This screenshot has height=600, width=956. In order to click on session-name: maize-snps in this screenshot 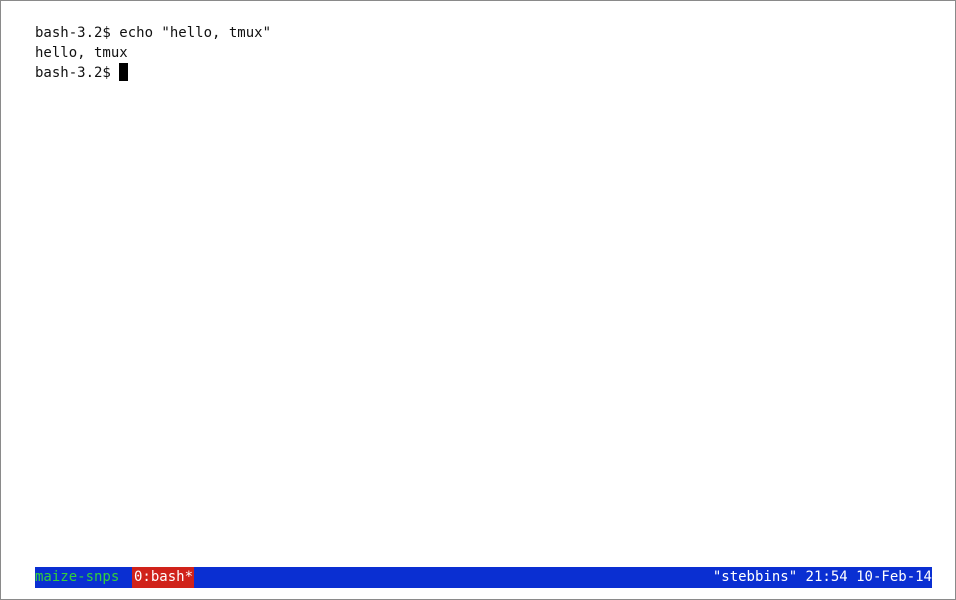, I will do `click(77, 577)`.